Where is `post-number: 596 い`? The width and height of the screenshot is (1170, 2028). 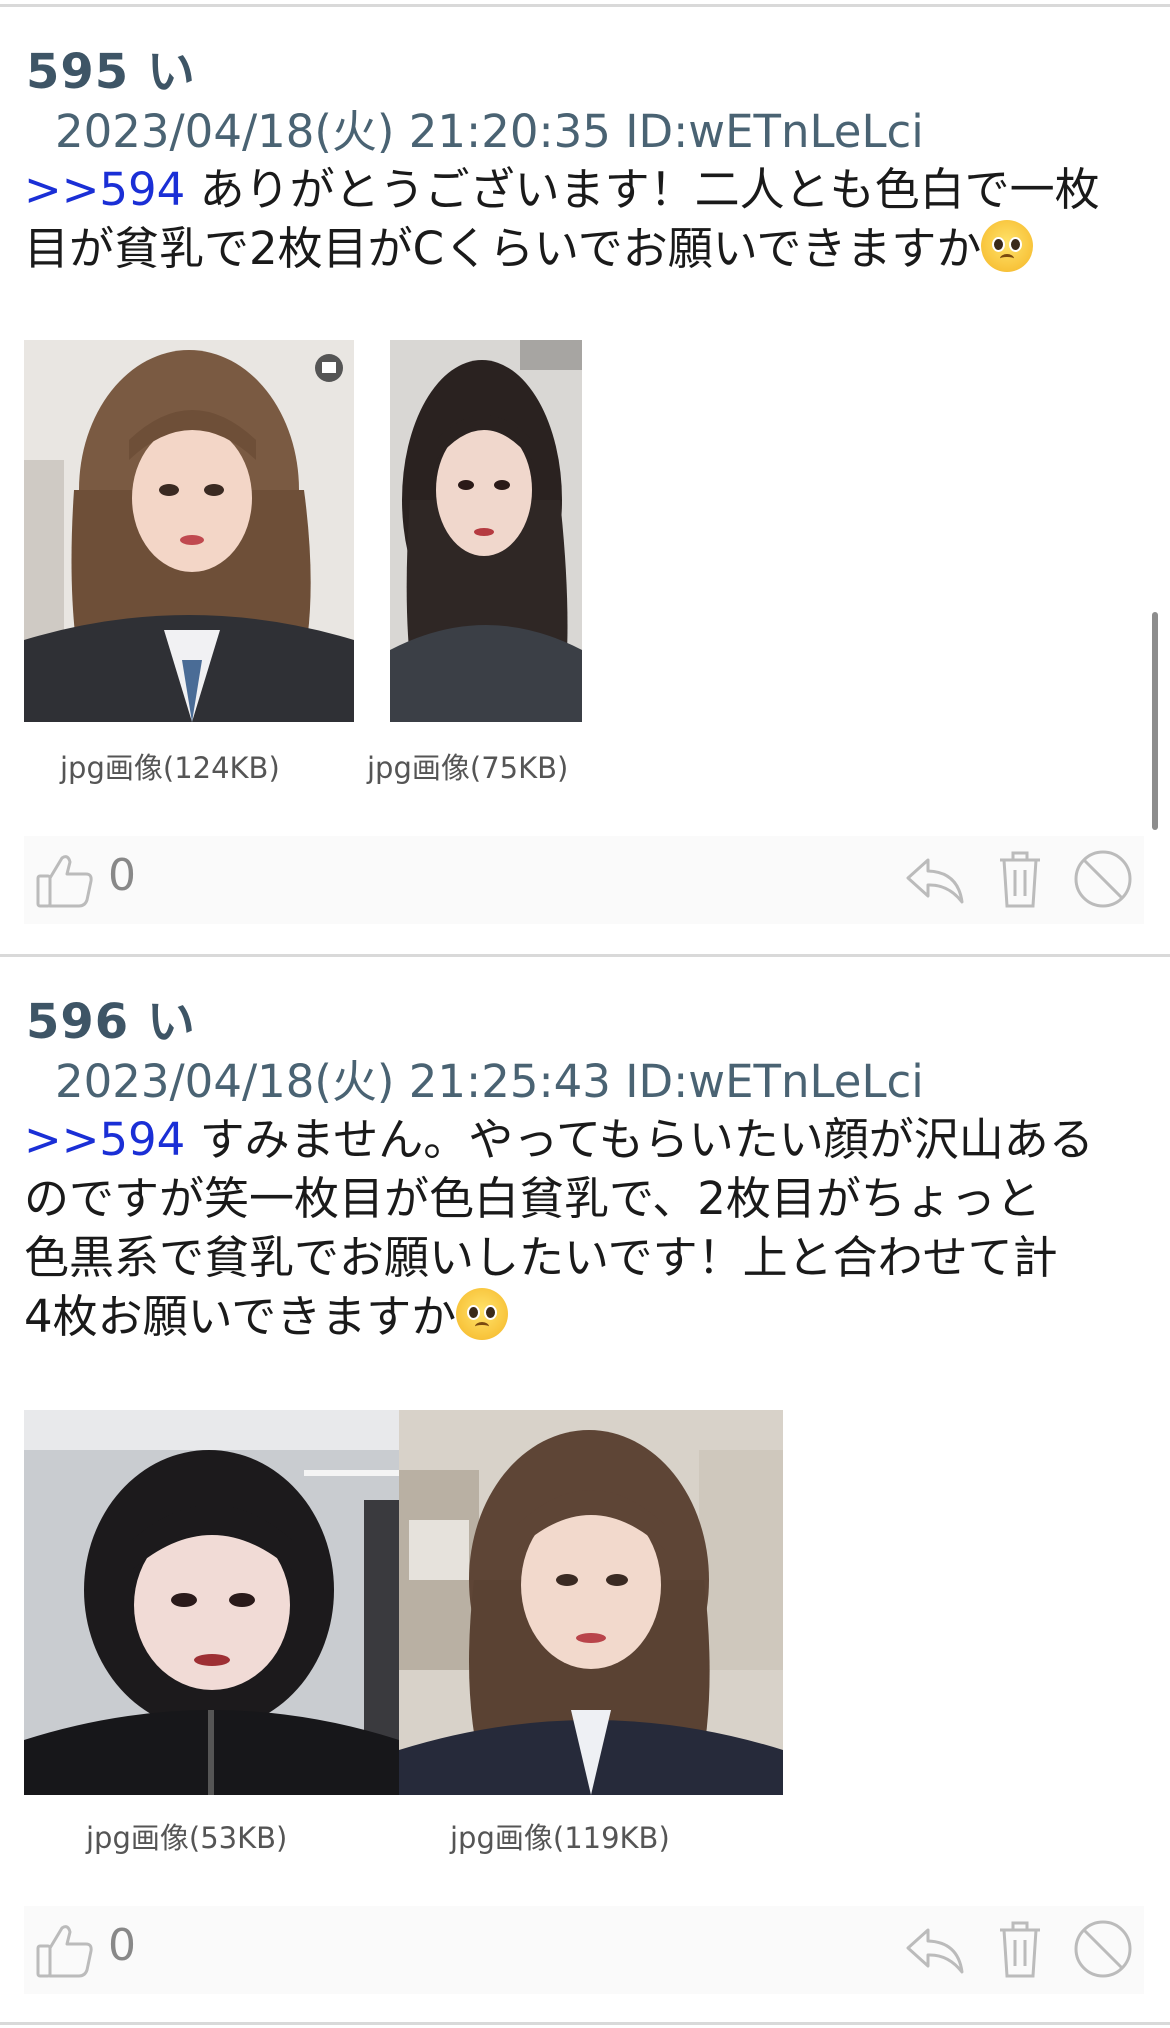
post-number: 596 い is located at coordinates (111, 1017).